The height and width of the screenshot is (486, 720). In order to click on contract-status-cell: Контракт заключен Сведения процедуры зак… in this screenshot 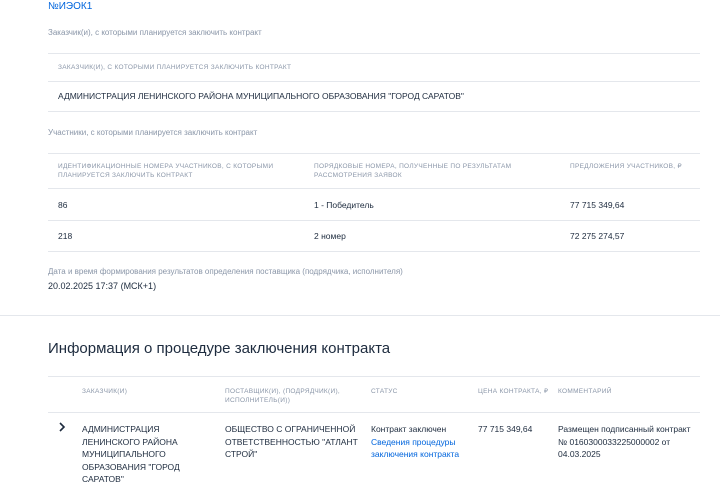, I will do `click(421, 442)`.